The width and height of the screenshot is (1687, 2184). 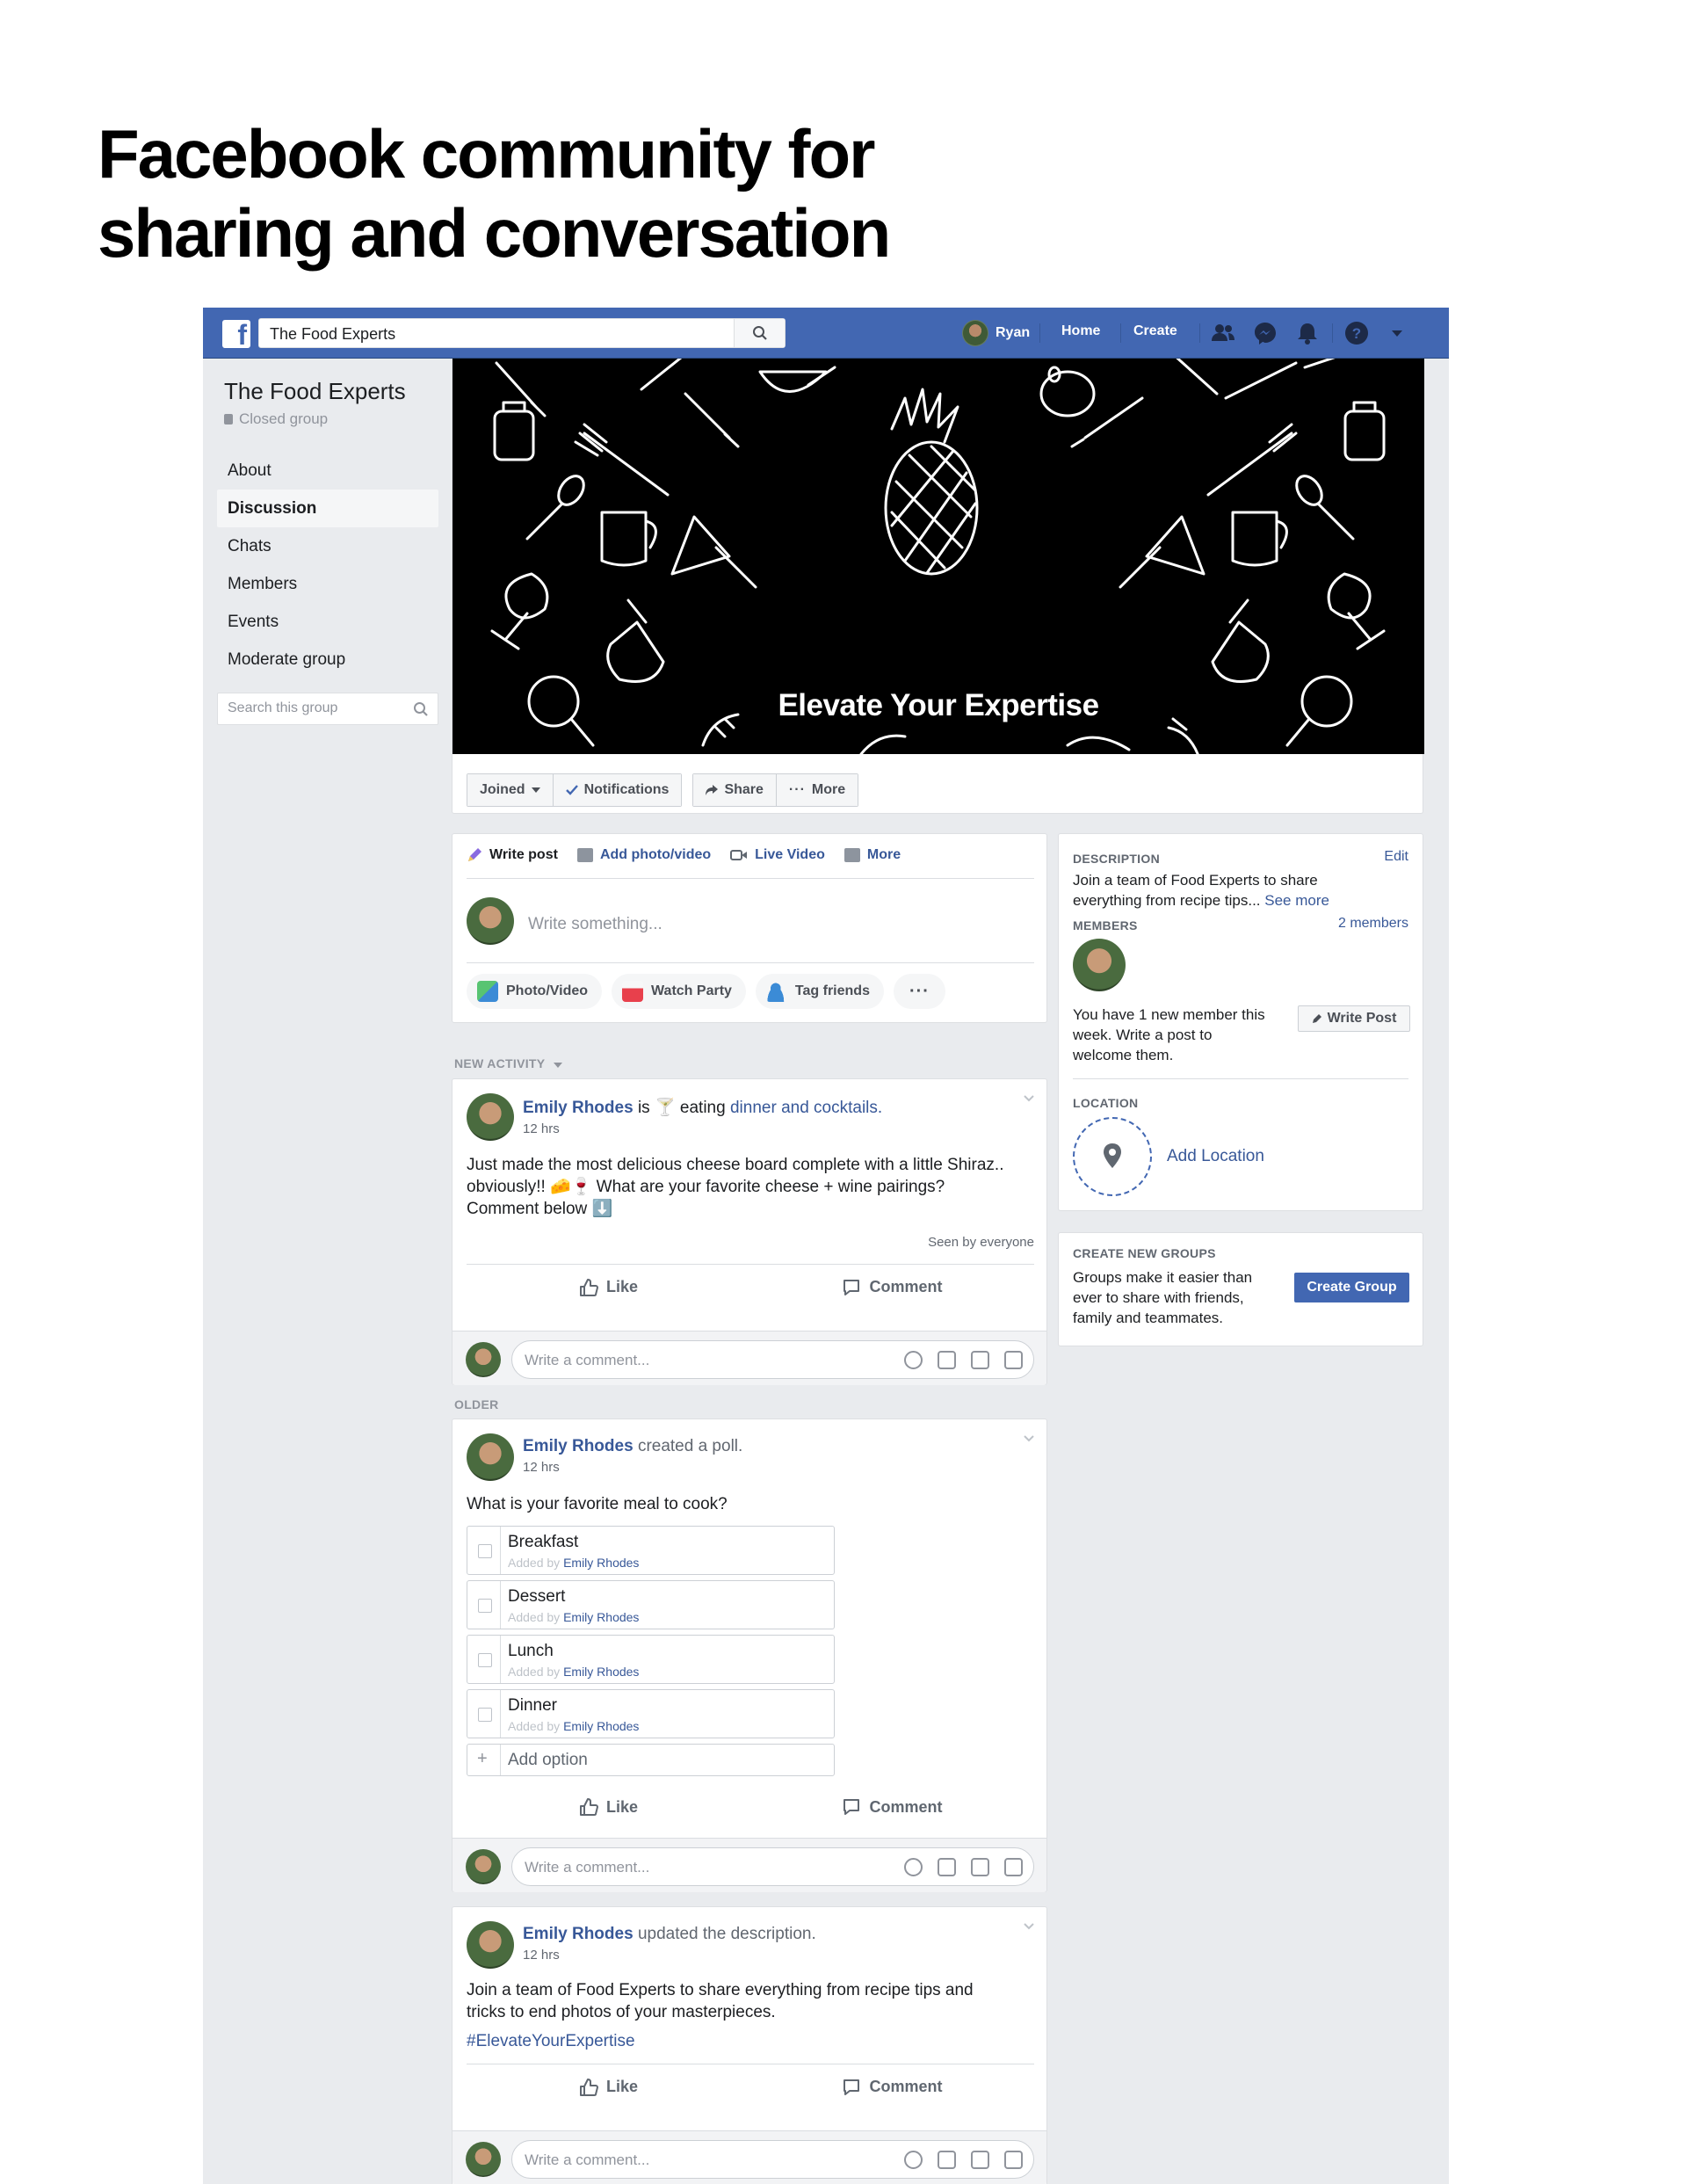 What do you see at coordinates (1215, 1156) in the screenshot?
I see `add-location-link: Add Location` at bounding box center [1215, 1156].